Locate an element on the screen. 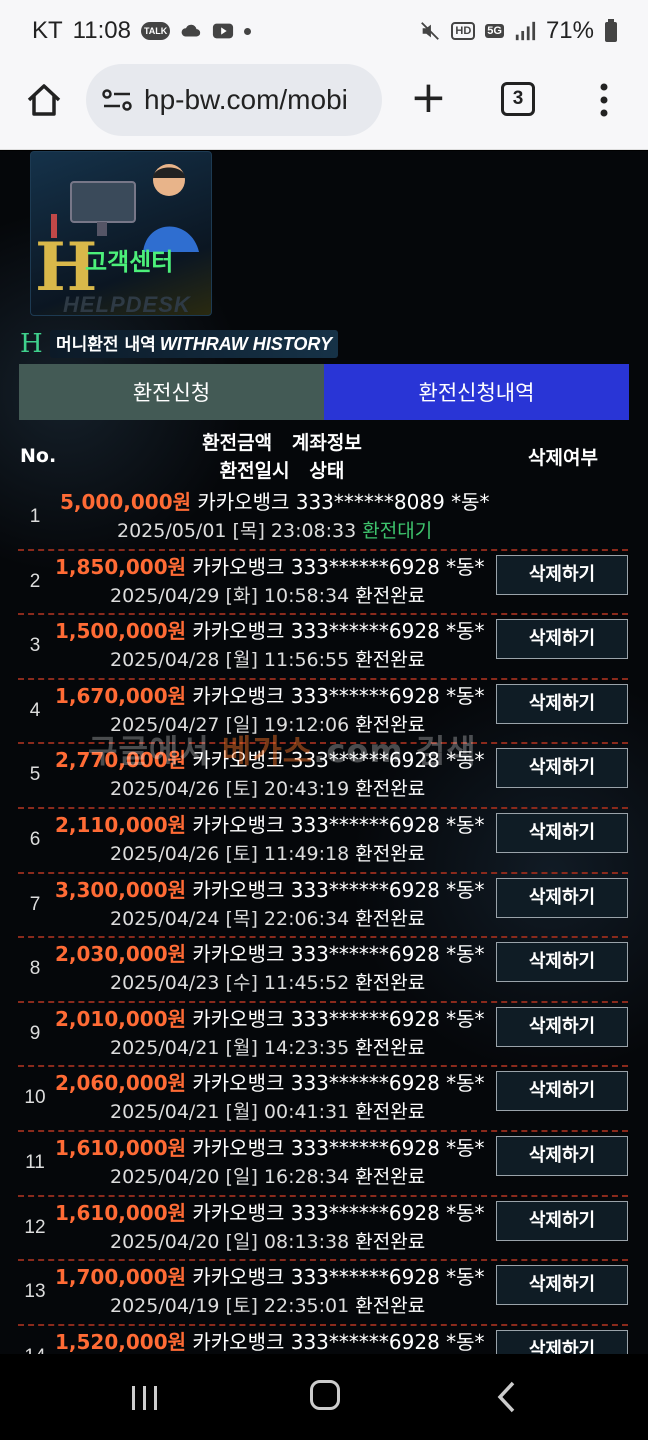  row-date: 2025/04/29 [화] 10:58:34 is located at coordinates (230, 595).